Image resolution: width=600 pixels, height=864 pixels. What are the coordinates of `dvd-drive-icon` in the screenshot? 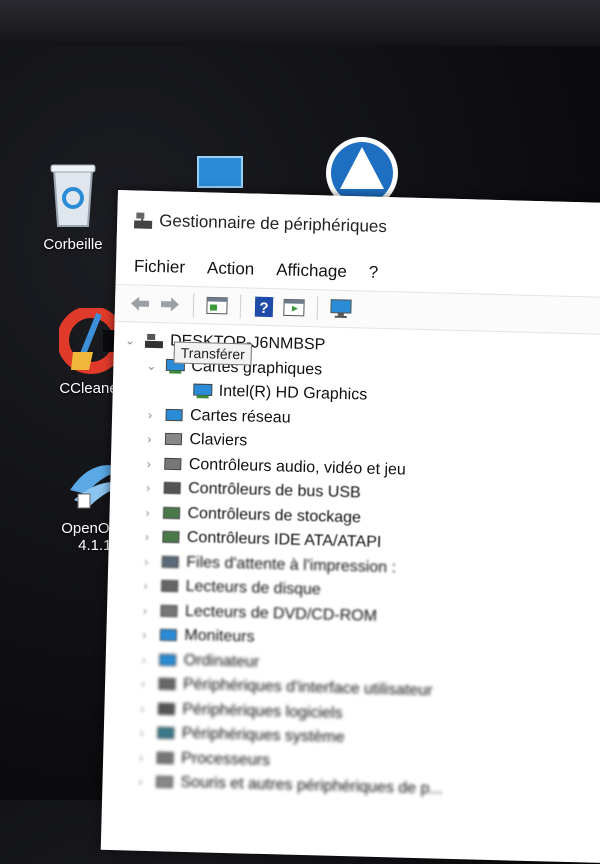 It's located at (169, 610).